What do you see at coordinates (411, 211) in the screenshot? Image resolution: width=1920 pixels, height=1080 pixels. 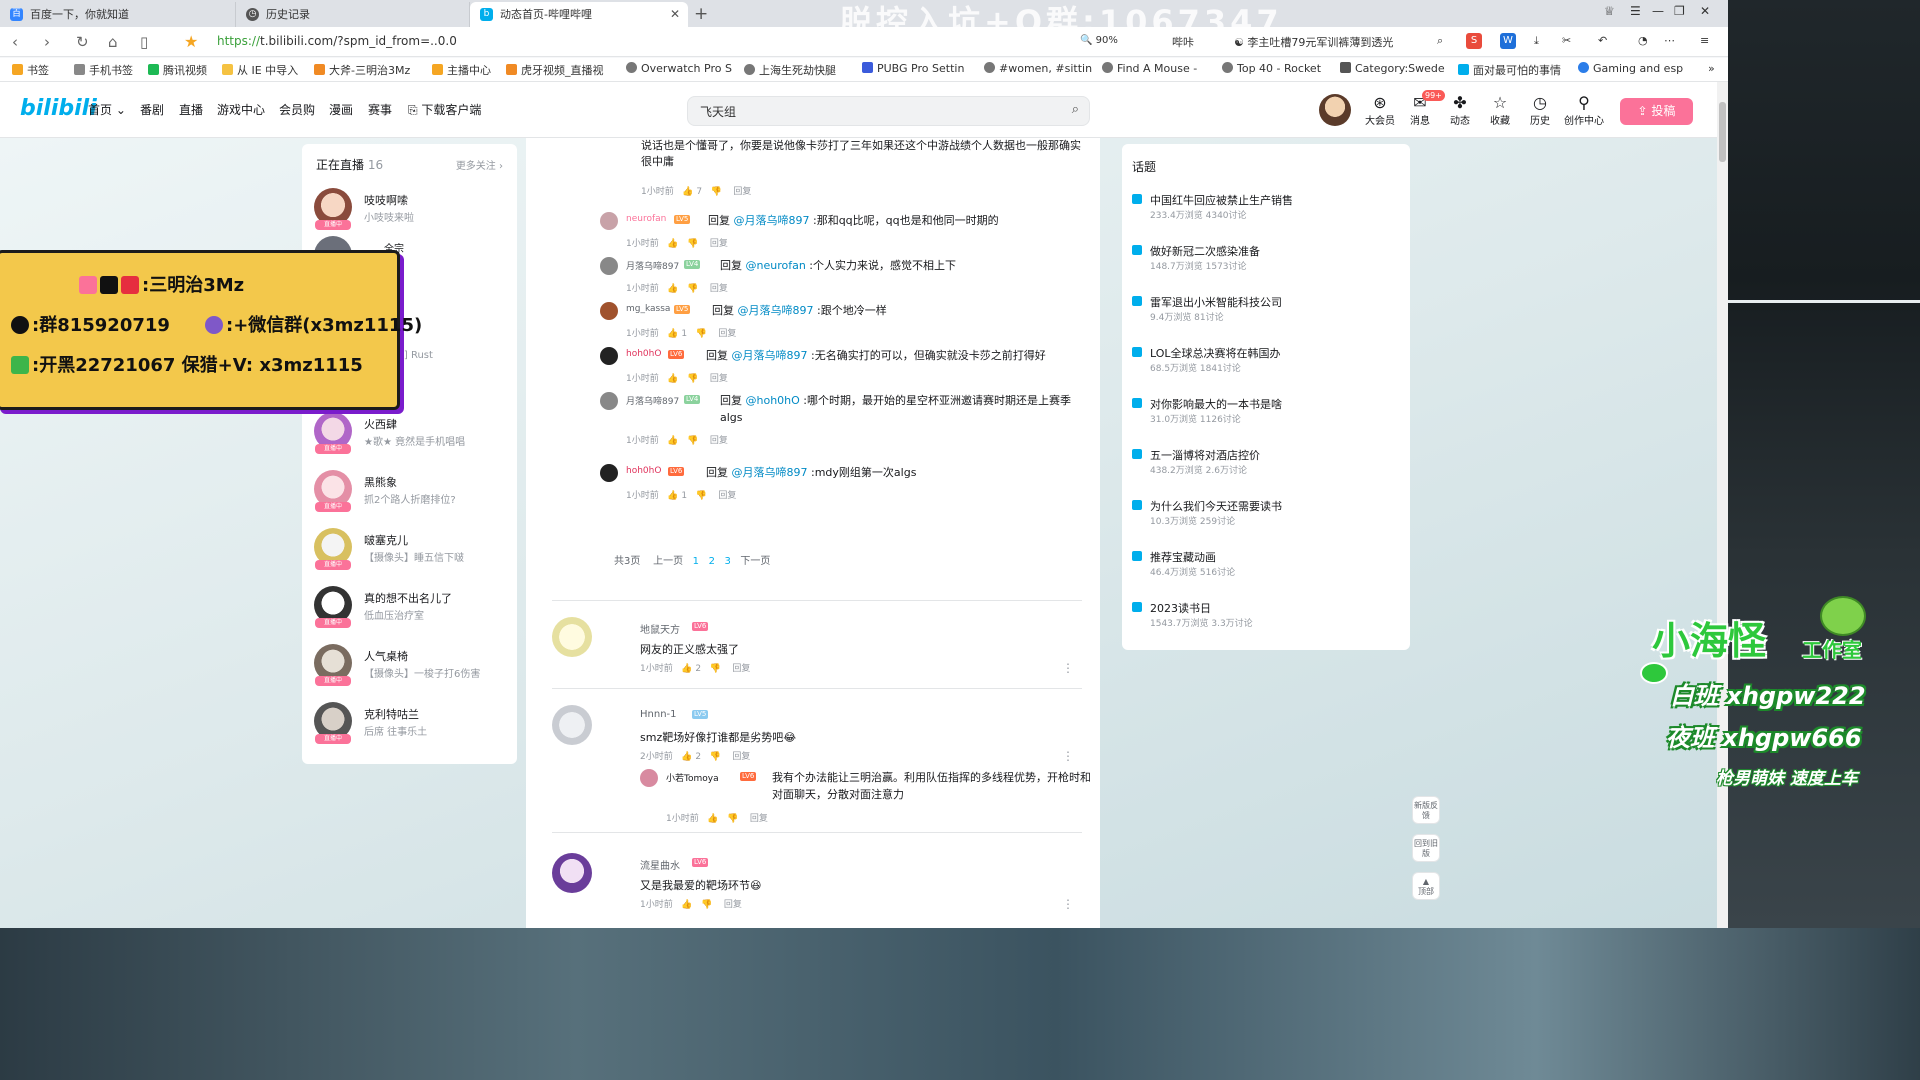 I see `live-item: 直播中 吱吱啊嗦 小吱吱来啦` at bounding box center [411, 211].